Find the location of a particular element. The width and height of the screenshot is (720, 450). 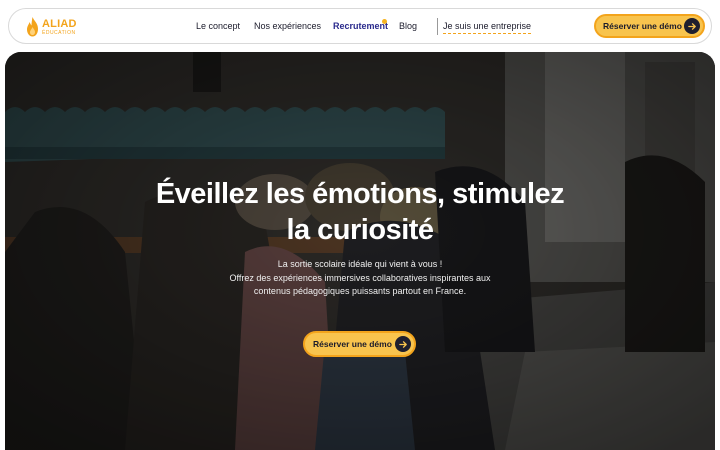

book-demo-button-nav: Réserver une démo is located at coordinates (649, 26).